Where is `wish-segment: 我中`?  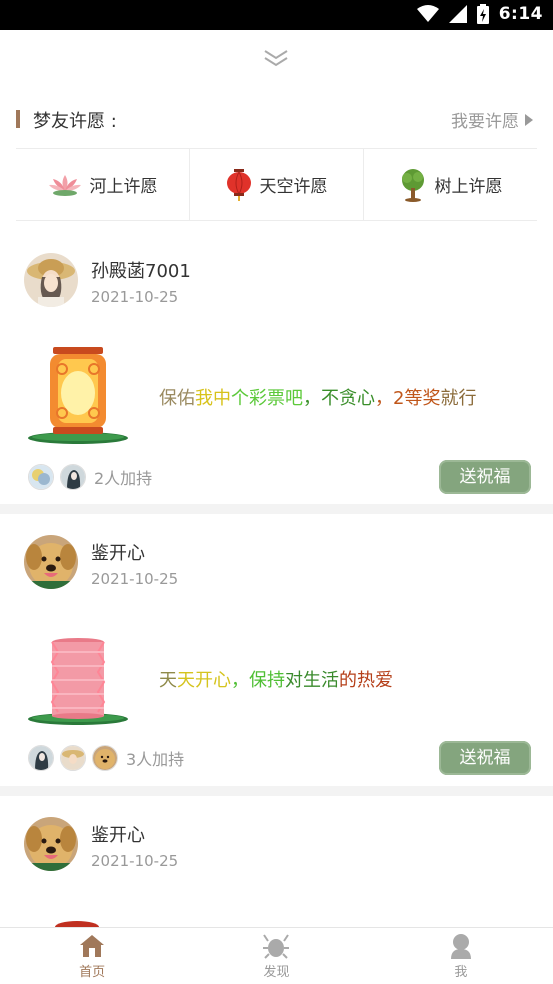
wish-segment: 我中 is located at coordinates (213, 398).